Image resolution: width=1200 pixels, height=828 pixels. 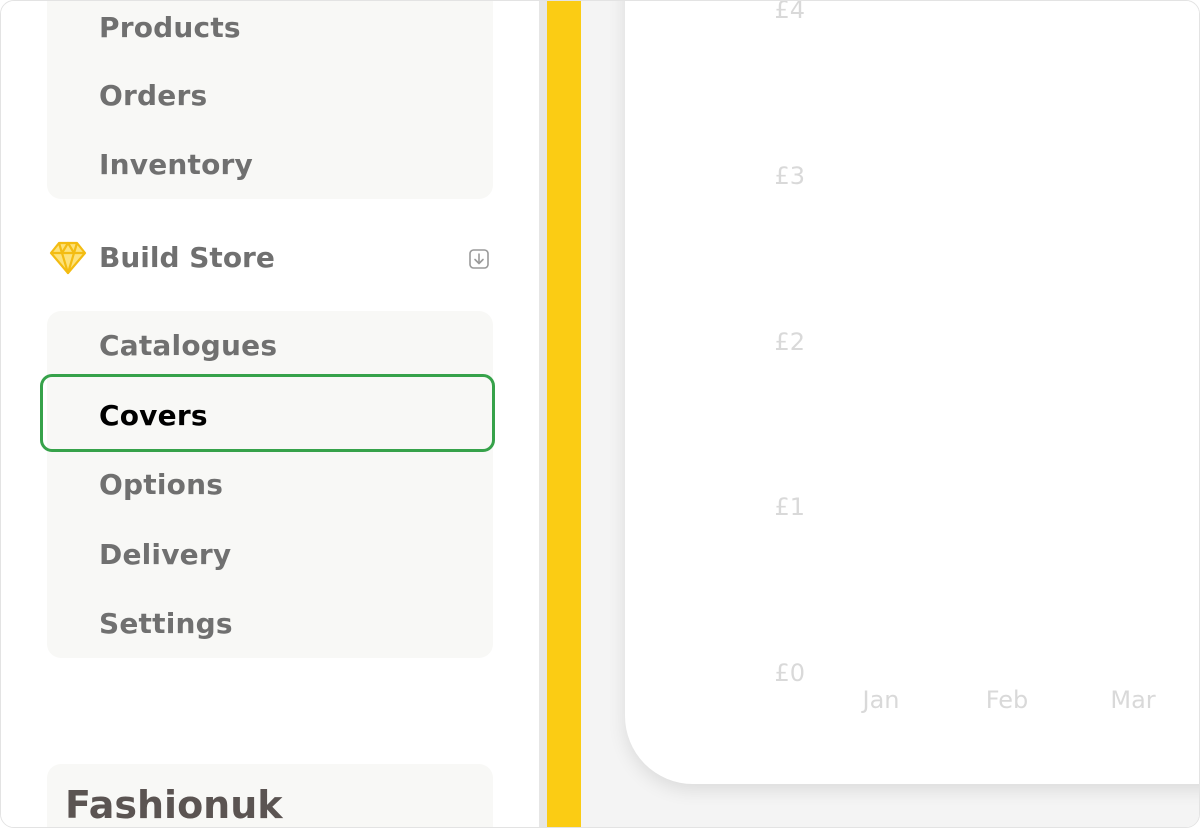 What do you see at coordinates (789, 507) in the screenshot?
I see `y-axis-tick-label: £1` at bounding box center [789, 507].